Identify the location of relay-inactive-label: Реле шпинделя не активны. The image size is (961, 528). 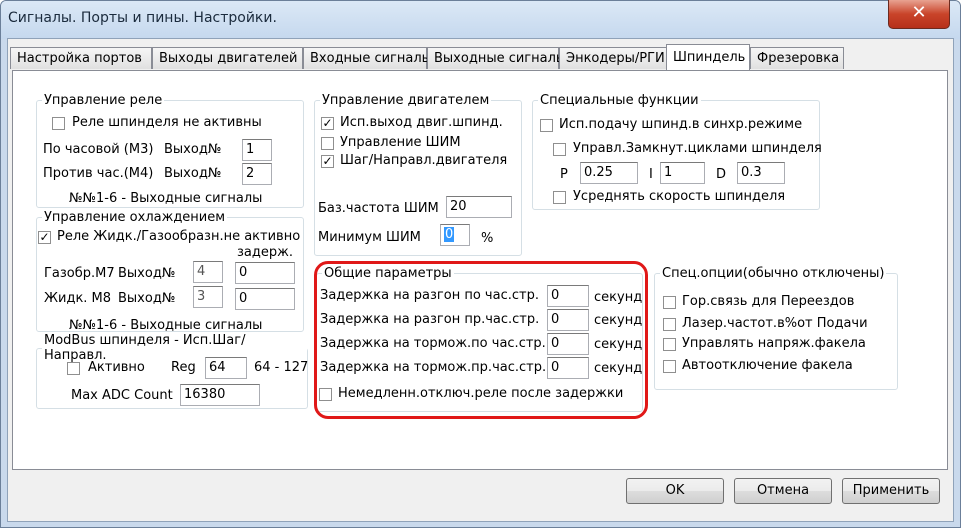
(167, 122).